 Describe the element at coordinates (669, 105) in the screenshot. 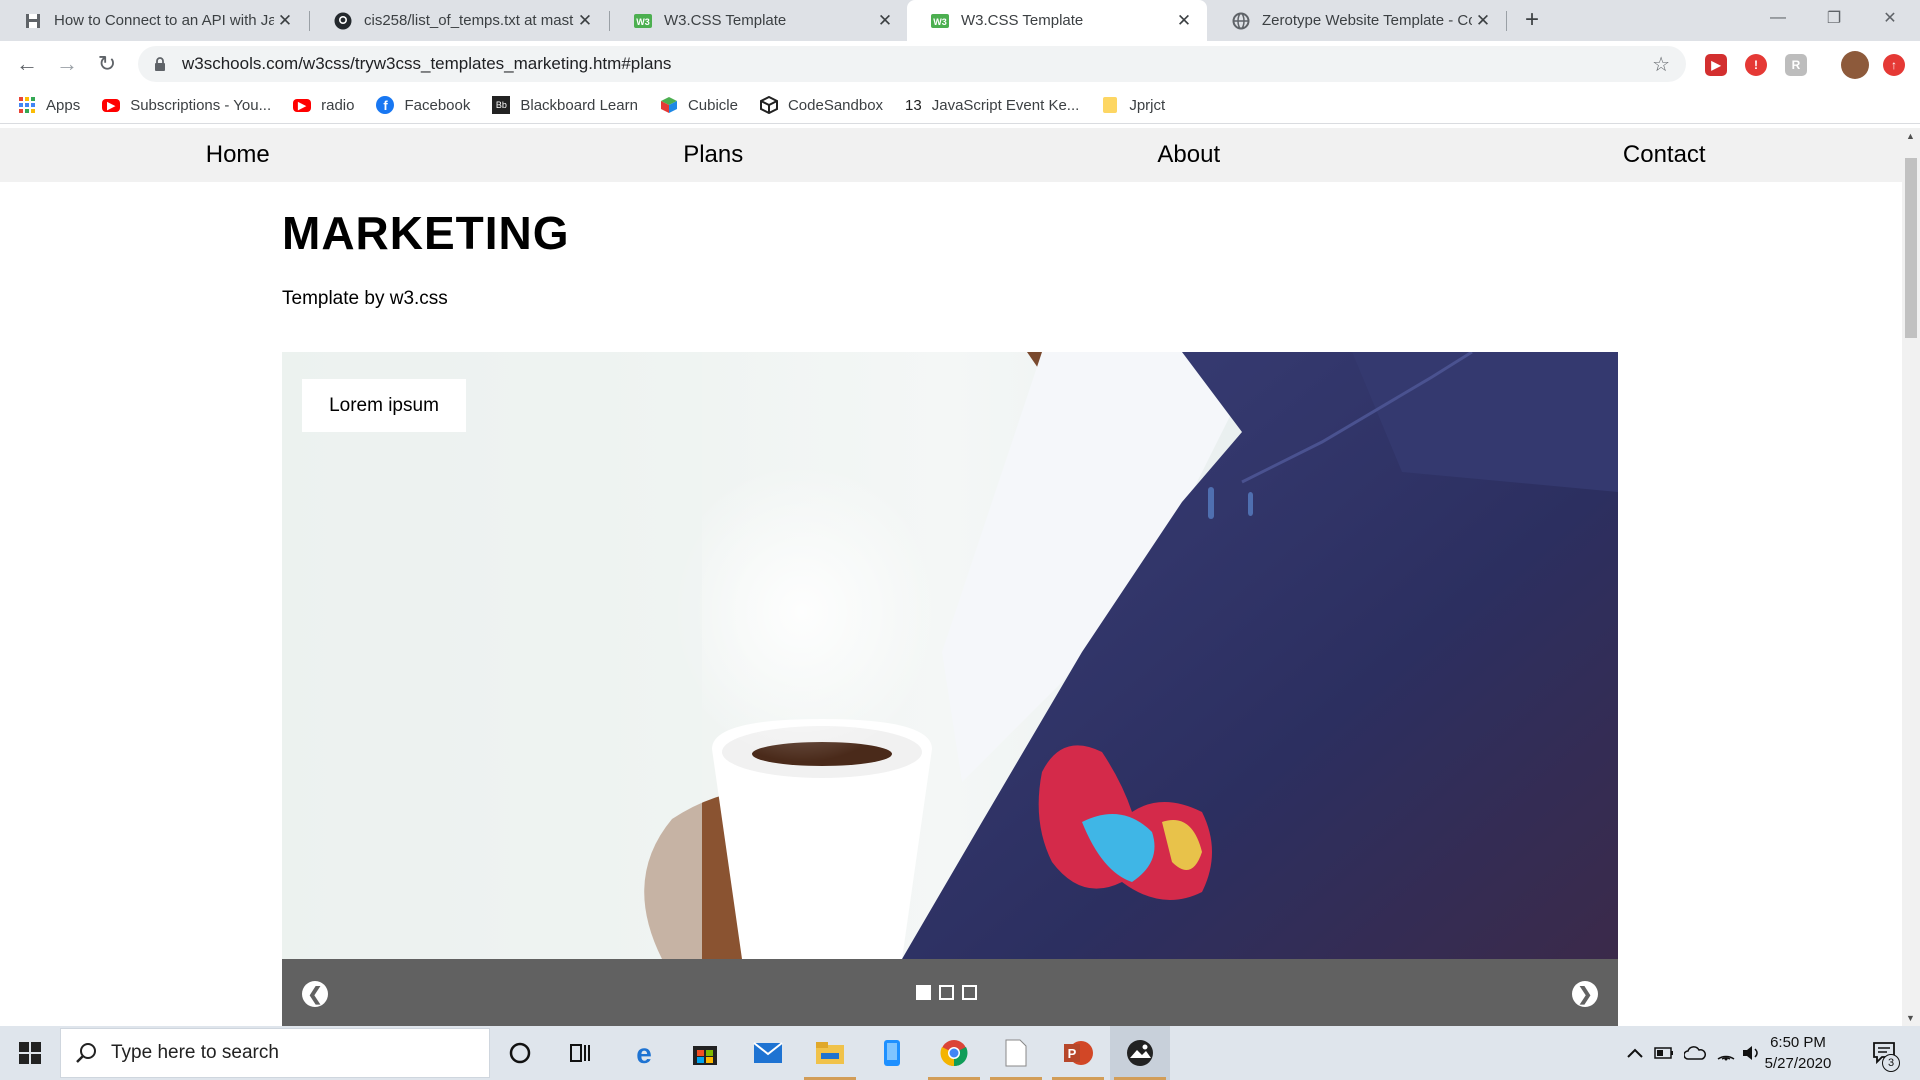

I see `cube-icon` at that location.